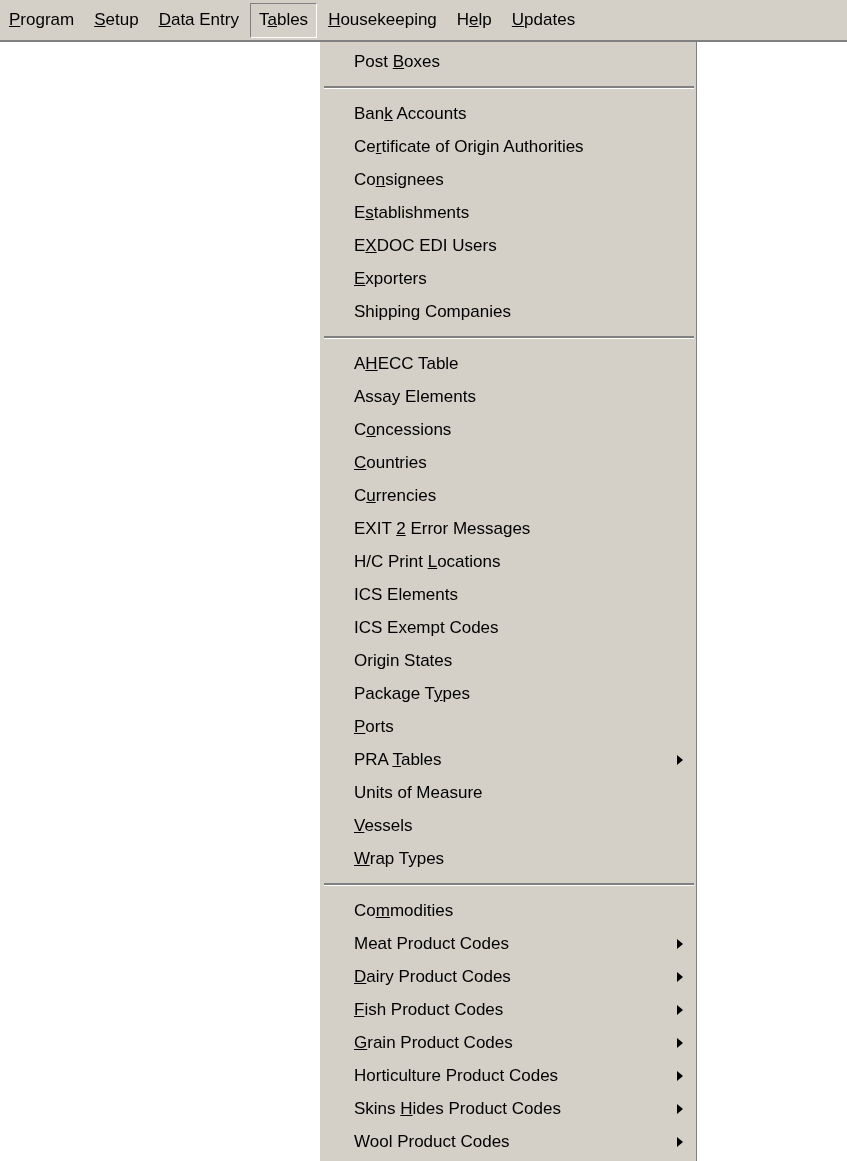 The height and width of the screenshot is (1161, 847). What do you see at coordinates (508, 792) in the screenshot?
I see `menu-item: Units of Measure` at bounding box center [508, 792].